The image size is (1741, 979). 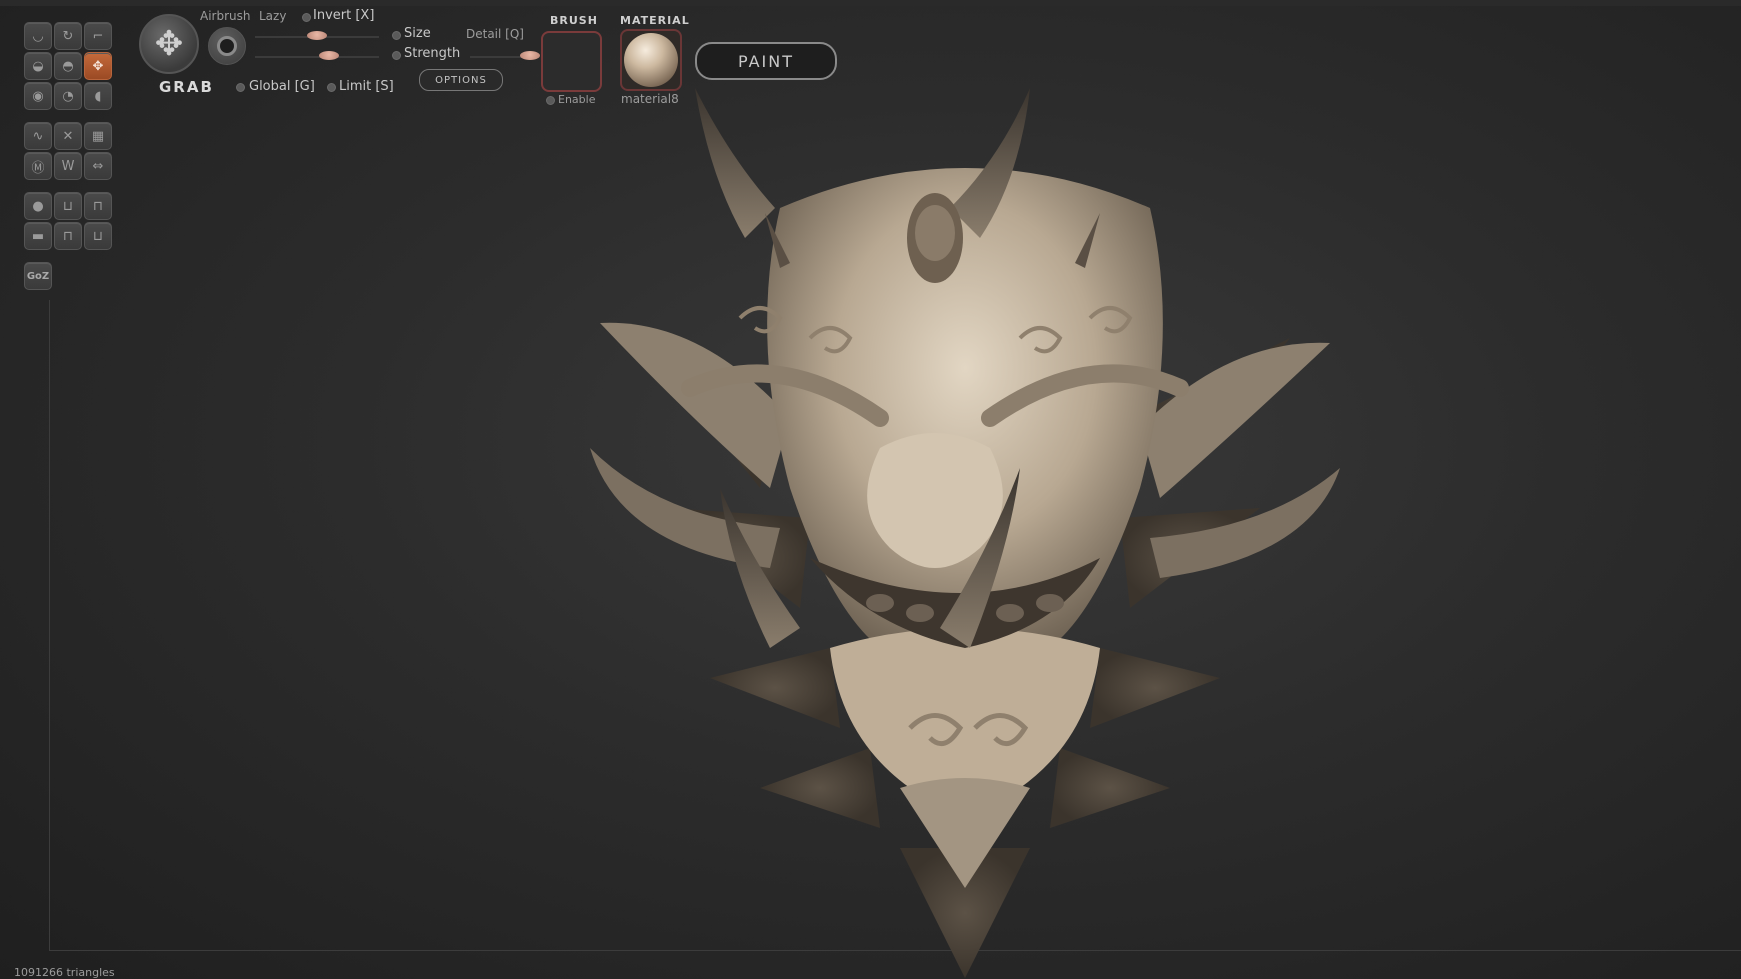 What do you see at coordinates (766, 61) in the screenshot?
I see `paint-button: PAINT` at bounding box center [766, 61].